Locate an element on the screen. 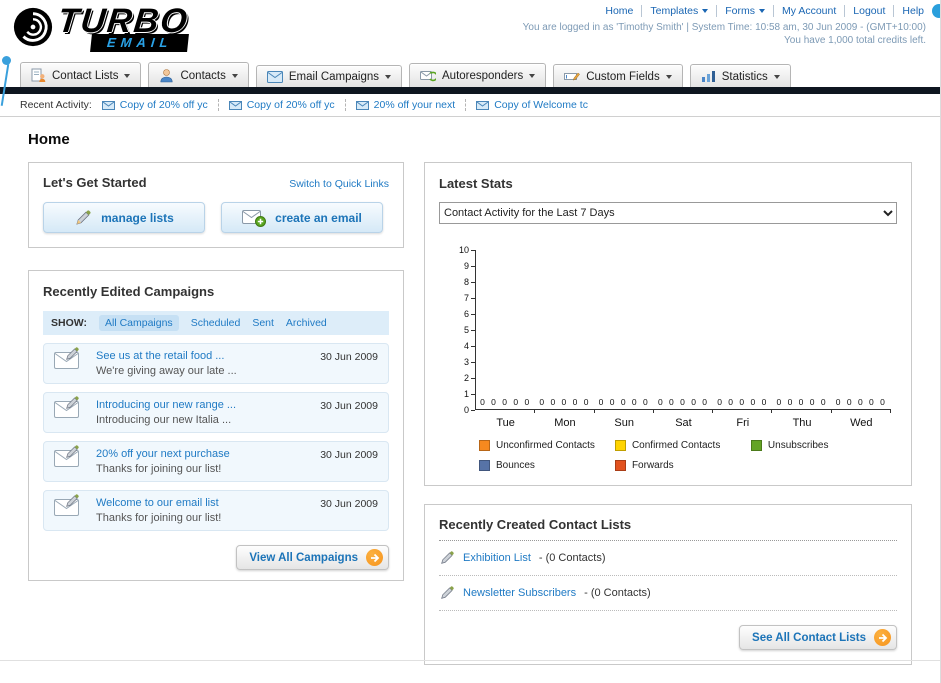 The height and width of the screenshot is (683, 941). legend-item: Forwards is located at coordinates (682, 465).